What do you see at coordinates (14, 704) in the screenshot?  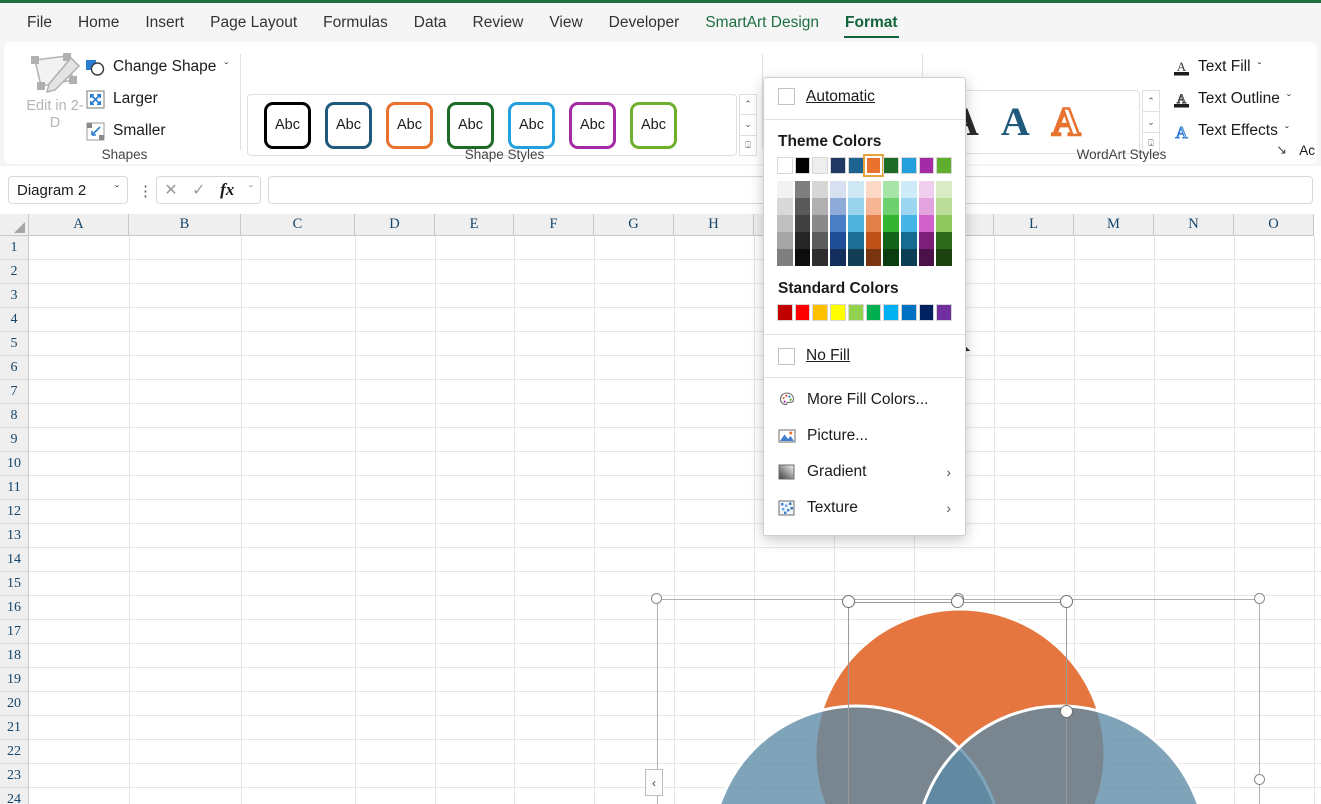 I see `row-header-20: 20` at bounding box center [14, 704].